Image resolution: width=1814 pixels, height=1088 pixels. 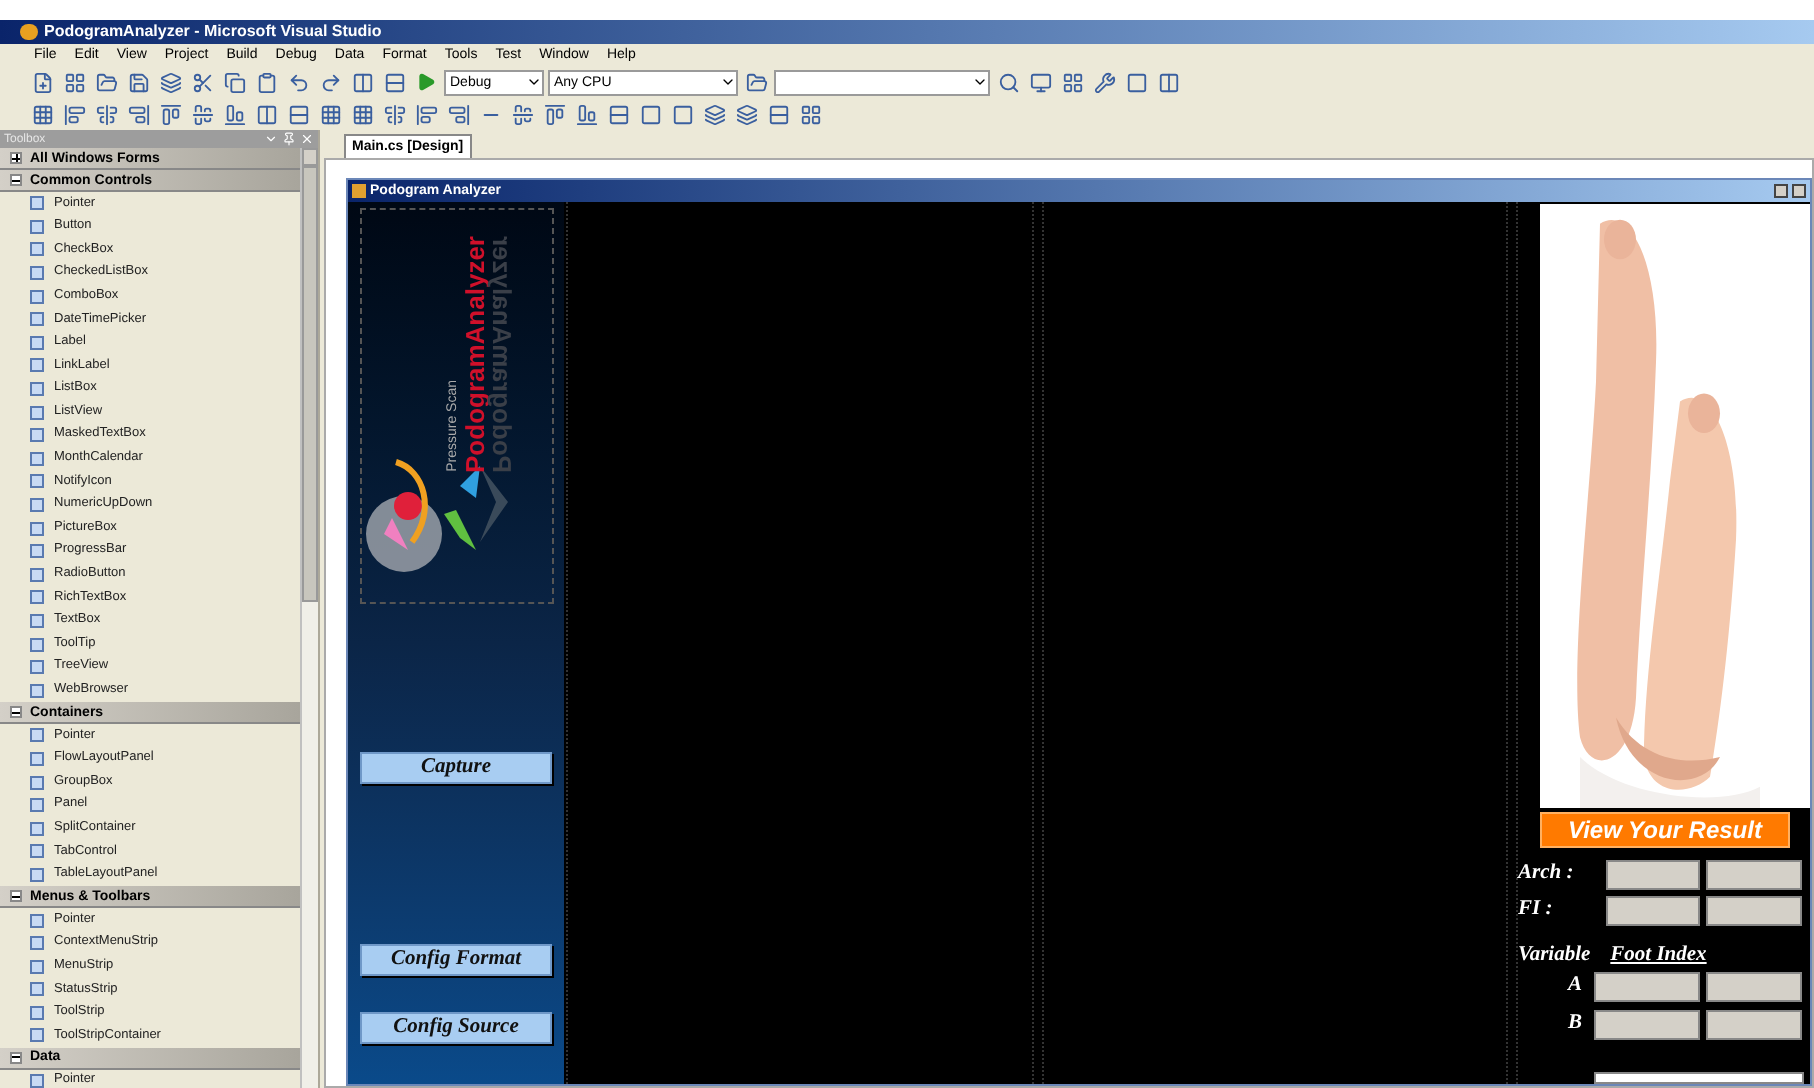 I want to click on dropdown-icon, so click(x=271, y=139).